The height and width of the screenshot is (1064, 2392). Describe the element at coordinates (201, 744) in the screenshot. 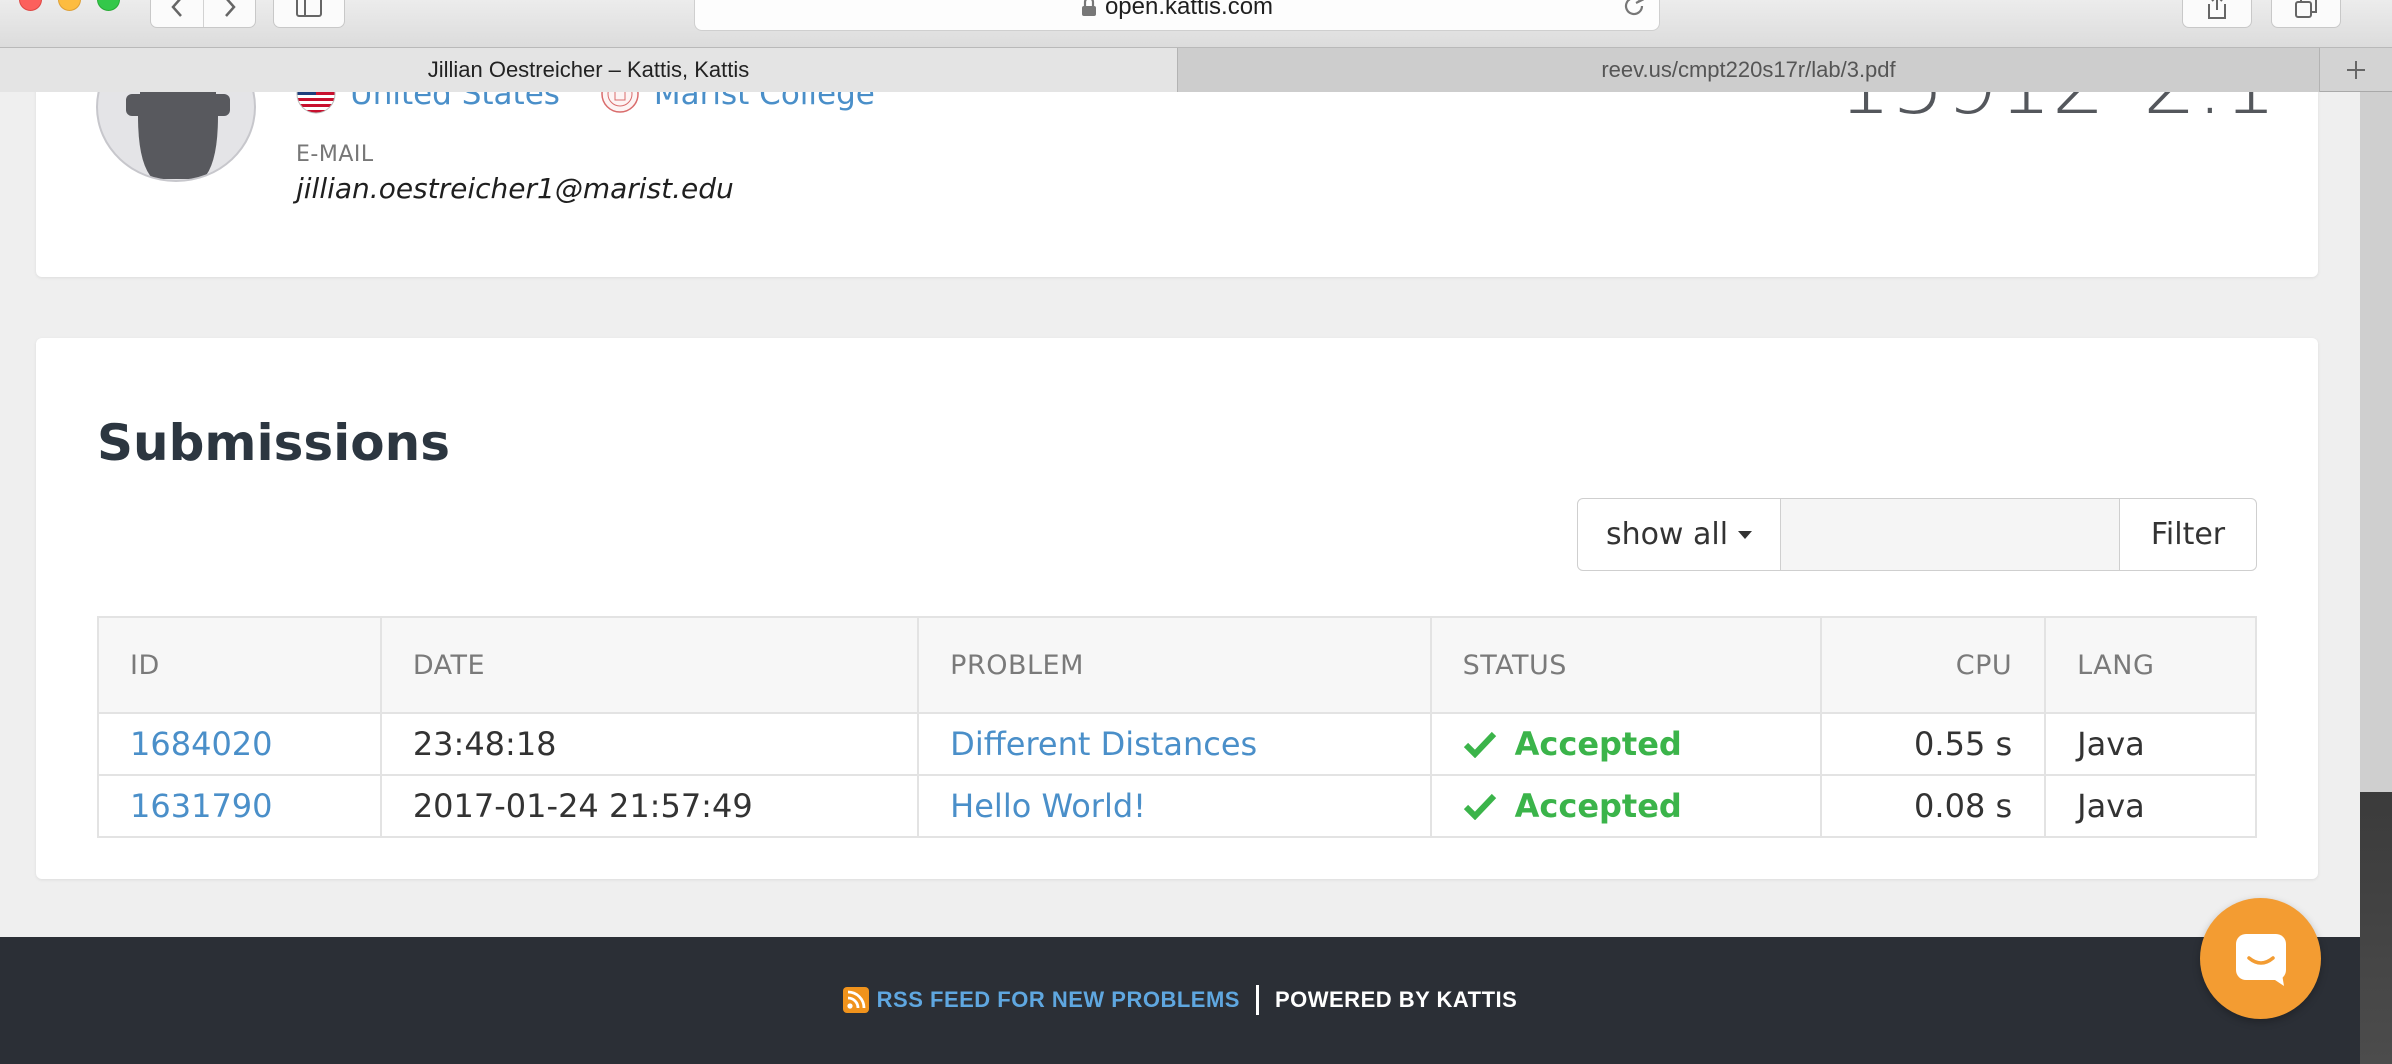

I see `submission-id-link: 1684020` at that location.